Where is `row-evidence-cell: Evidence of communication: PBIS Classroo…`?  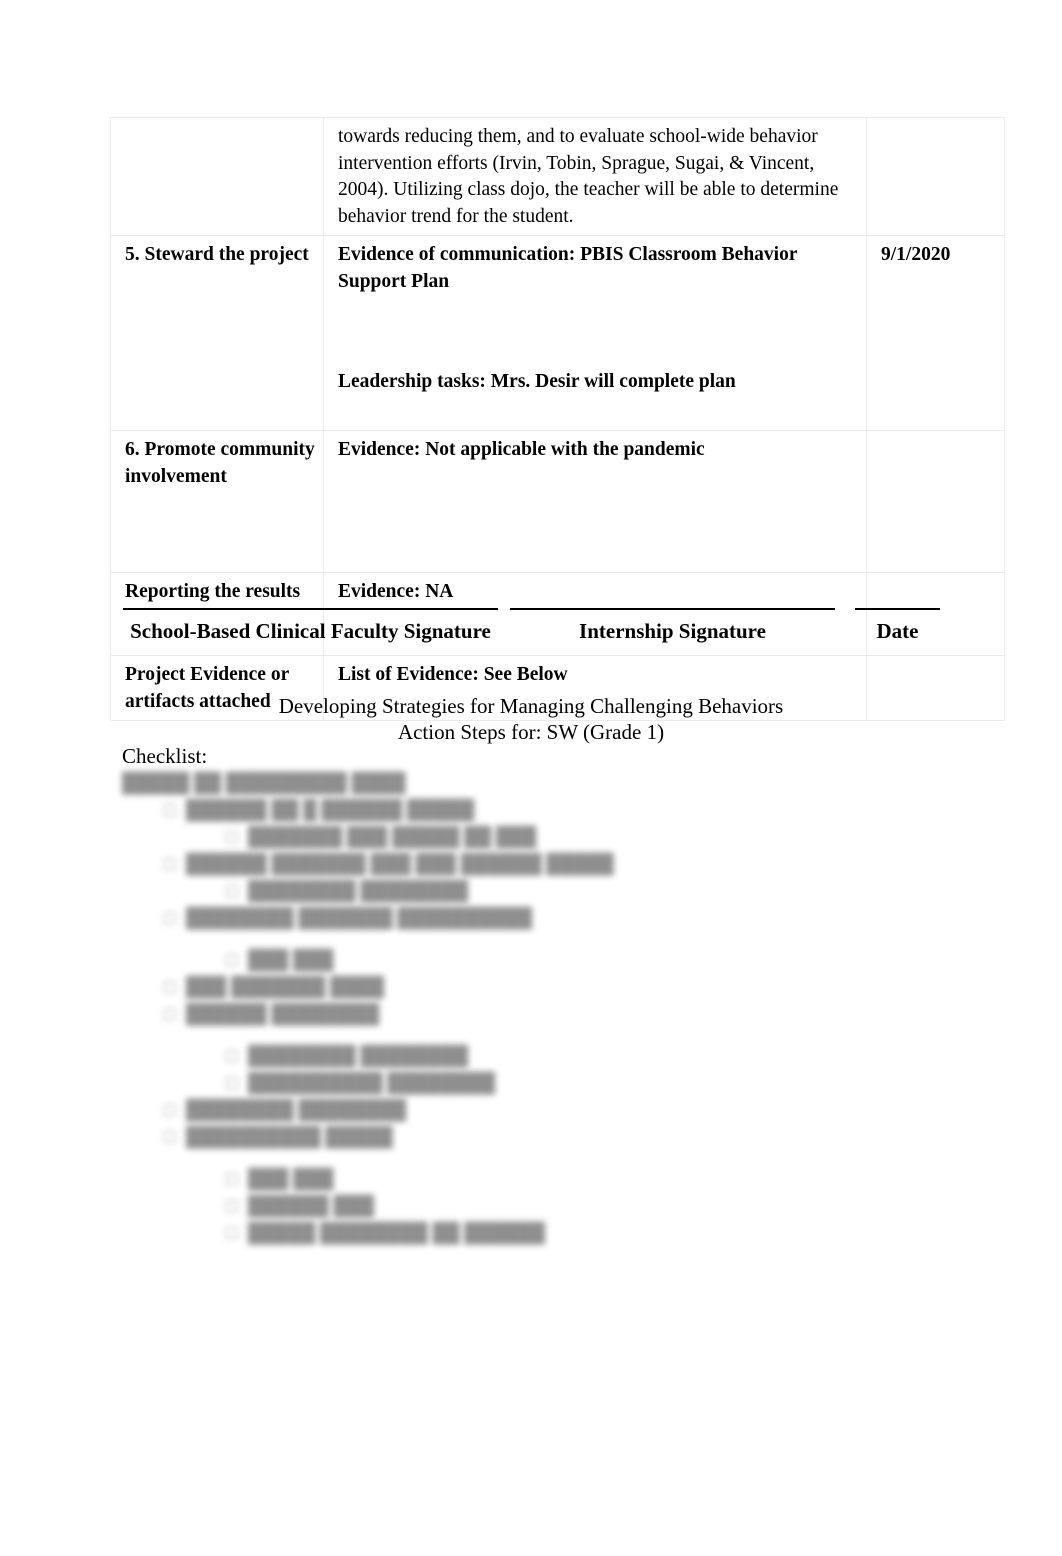 row-evidence-cell: Evidence of communication: PBIS Classroo… is located at coordinates (595, 332).